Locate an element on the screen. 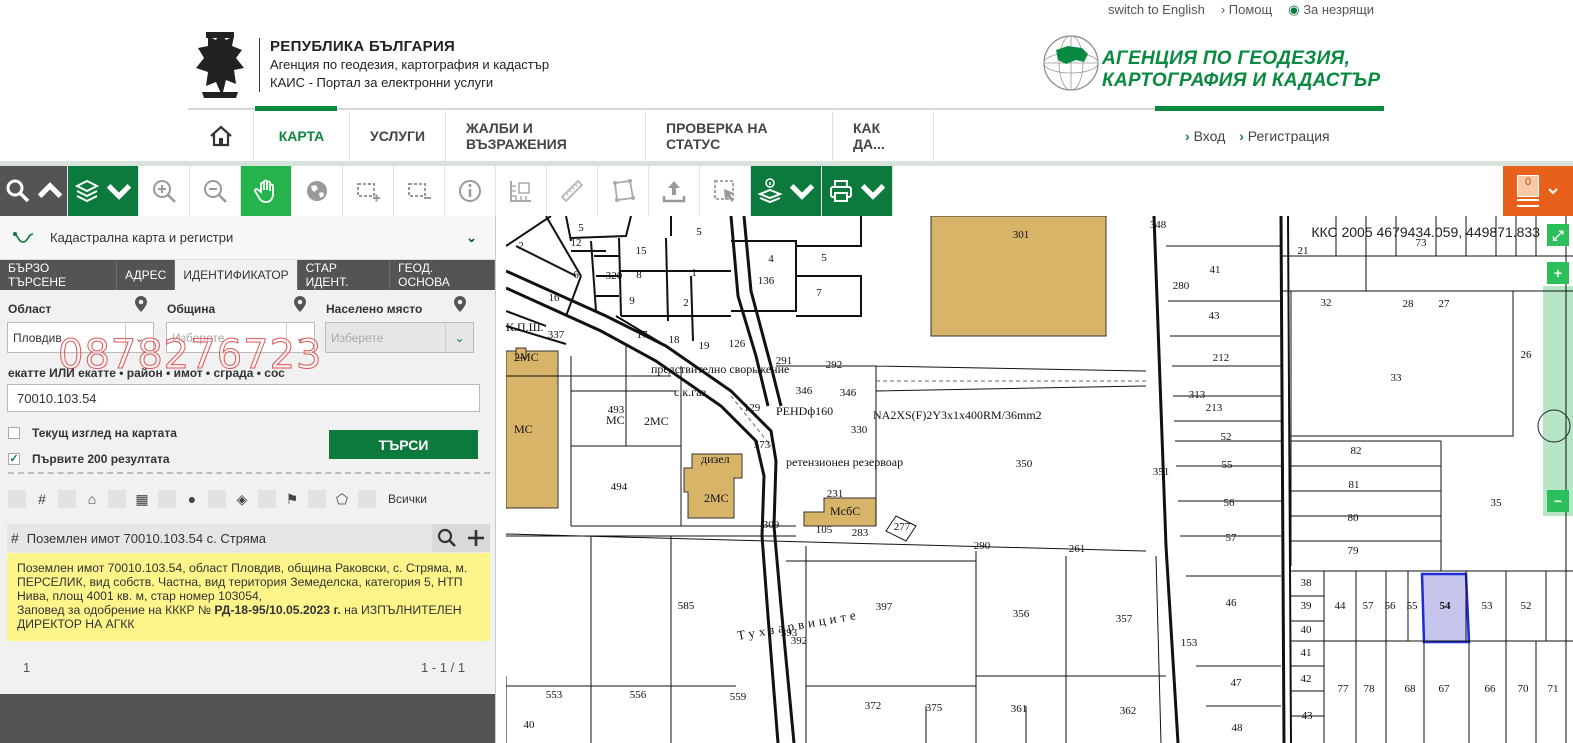 This screenshot has width=1573, height=743. globe-button is located at coordinates (317, 191).